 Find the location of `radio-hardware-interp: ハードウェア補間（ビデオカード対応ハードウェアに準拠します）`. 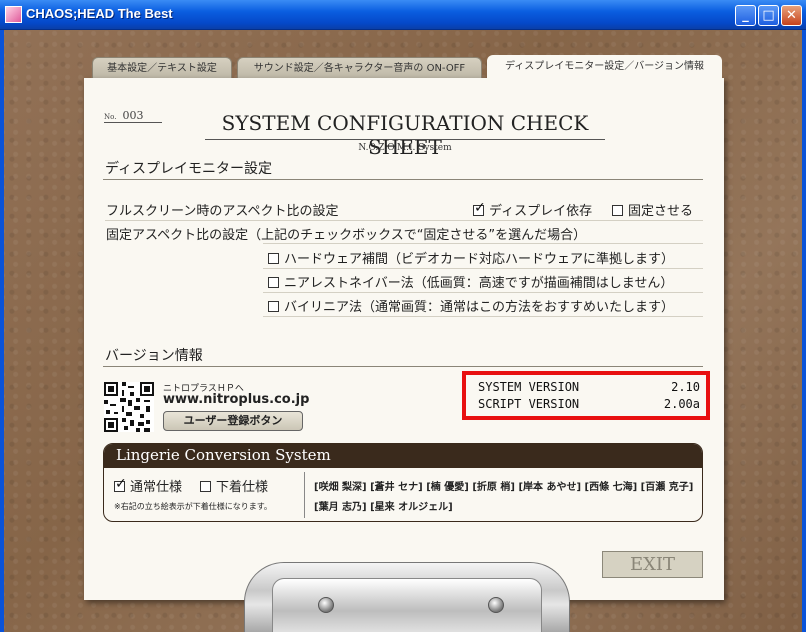

radio-hardware-interp: ハードウェア補間（ビデオカード対応ハードウェアに準拠します） is located at coordinates (471, 257).